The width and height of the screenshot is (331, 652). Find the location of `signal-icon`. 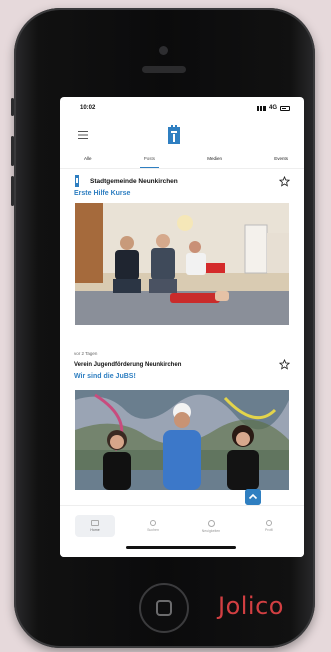

signal-icon is located at coordinates (261, 108).